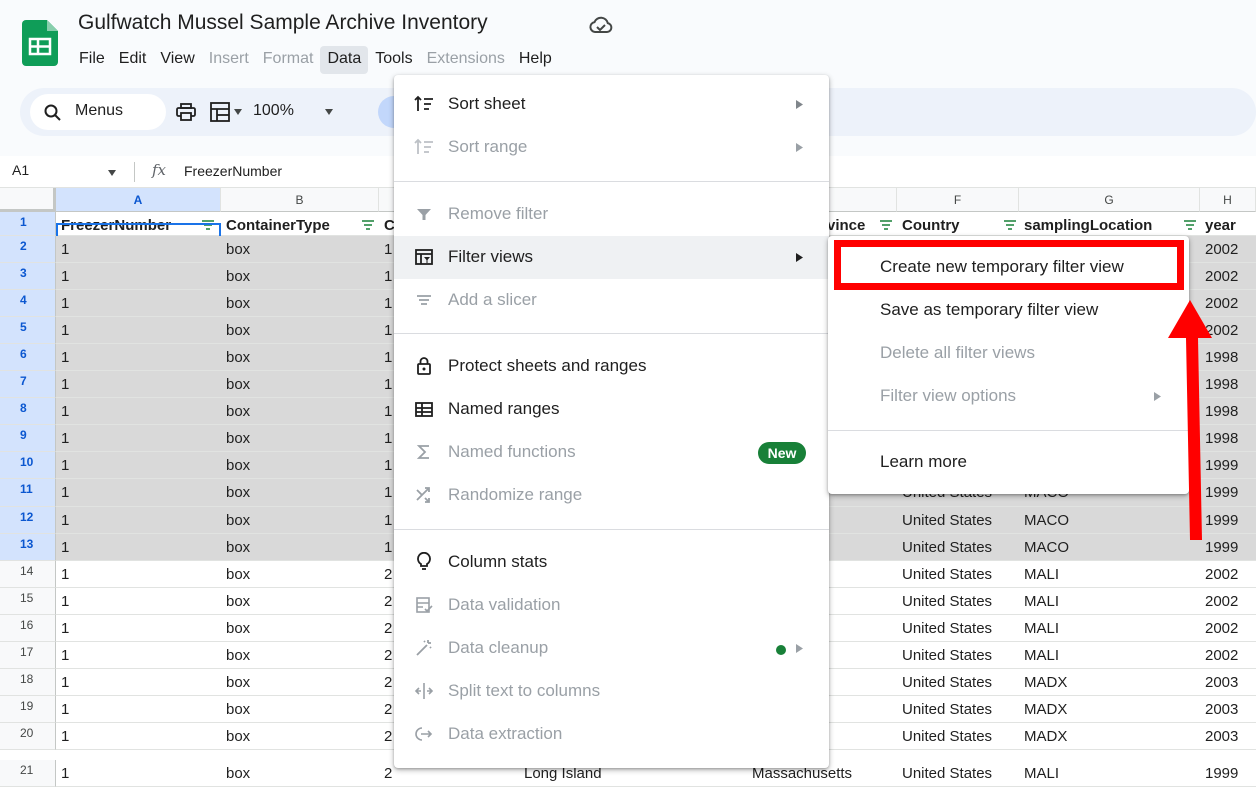 This screenshot has height=787, width=1256. I want to click on header-cell: samplingLocation, so click(1109, 223).